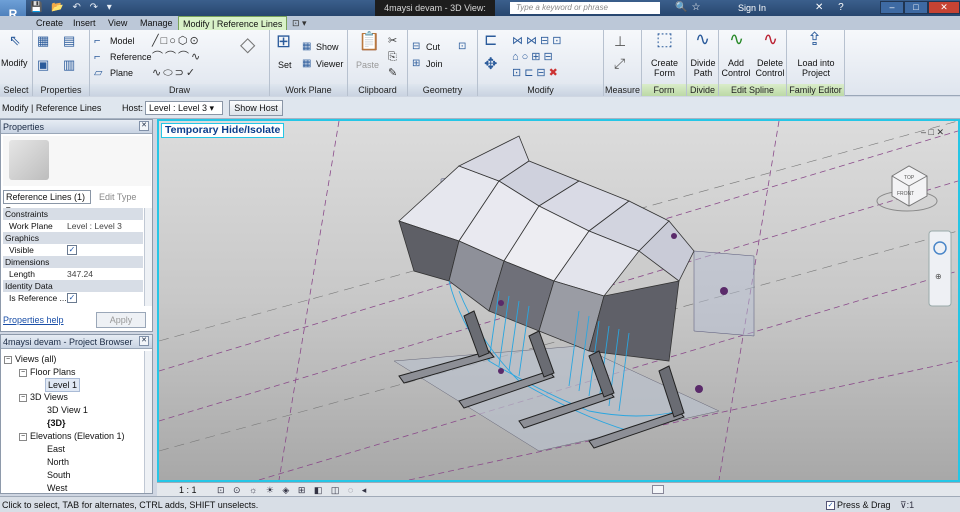  What do you see at coordinates (940, 268) in the screenshot?
I see `navigation-bar: ⊕` at bounding box center [940, 268].